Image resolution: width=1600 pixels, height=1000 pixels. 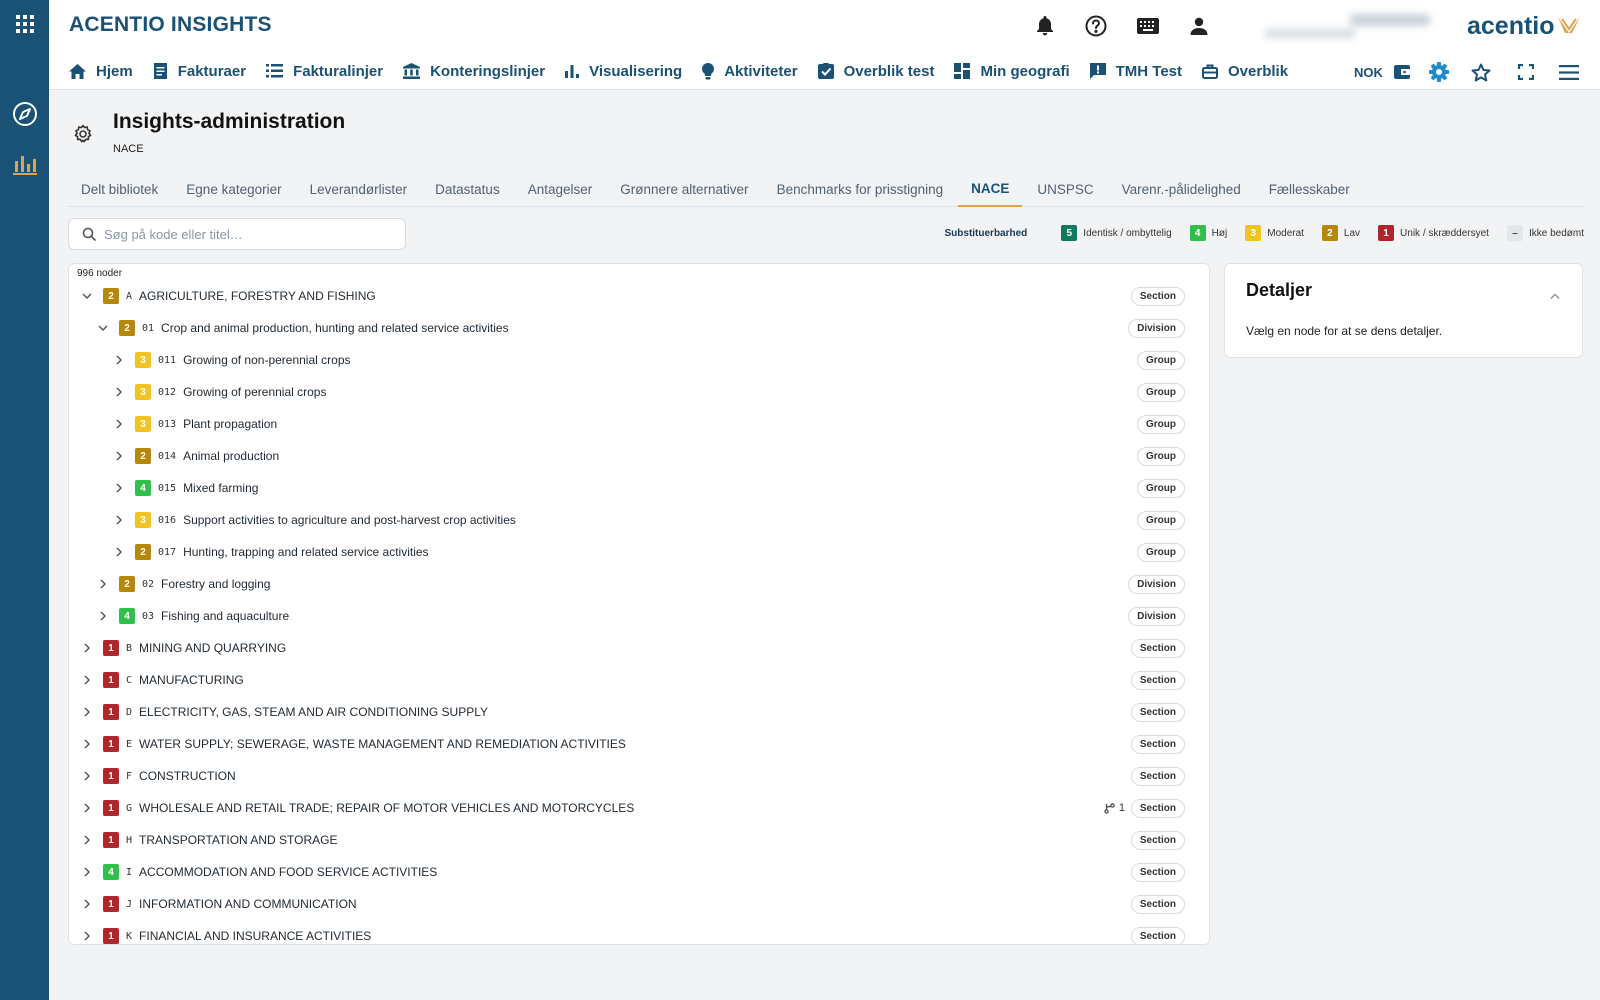 I want to click on user-account-icon, so click(x=1199, y=26).